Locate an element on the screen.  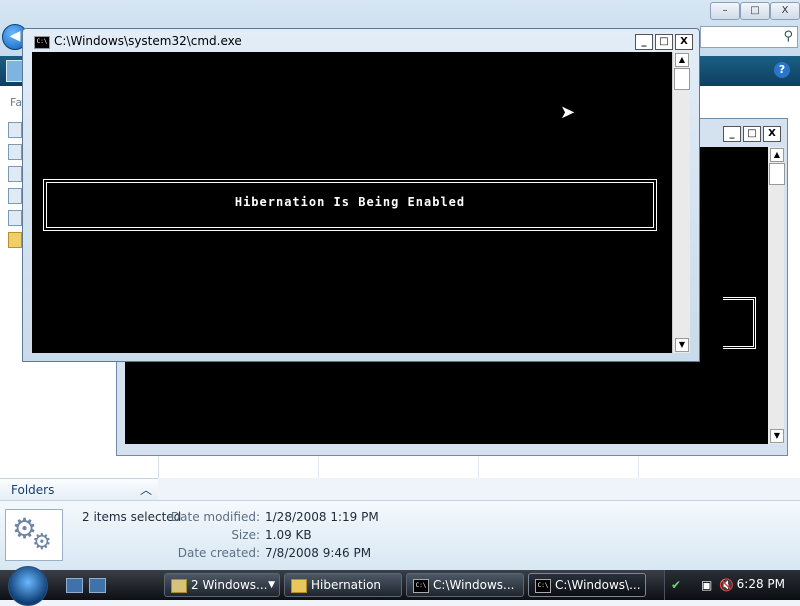
window-title: C:\Windows\system32\cmd.exe is located at coordinates (148, 41).